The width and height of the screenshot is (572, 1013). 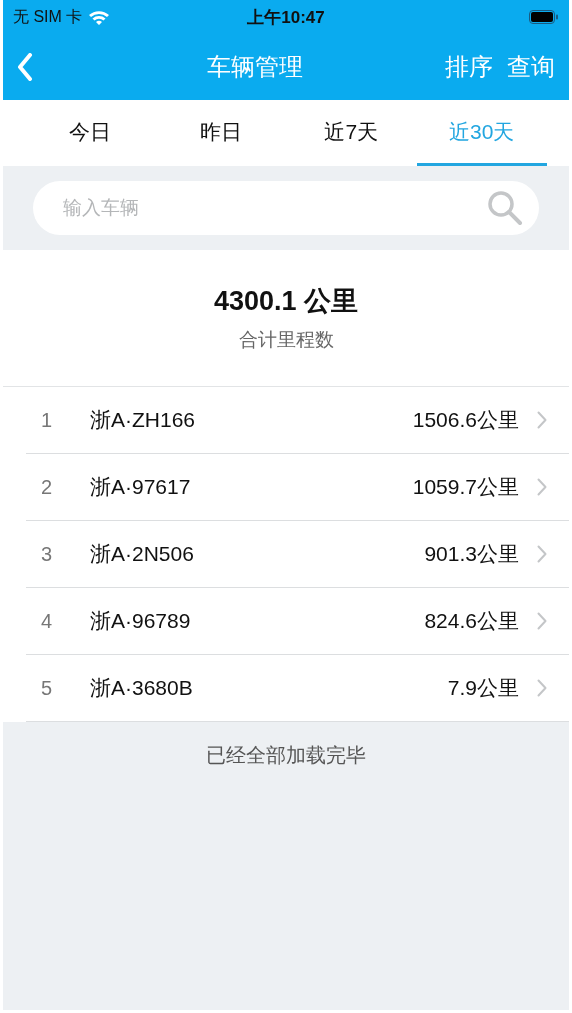 What do you see at coordinates (47, 420) in the screenshot?
I see `rank-number: 1` at bounding box center [47, 420].